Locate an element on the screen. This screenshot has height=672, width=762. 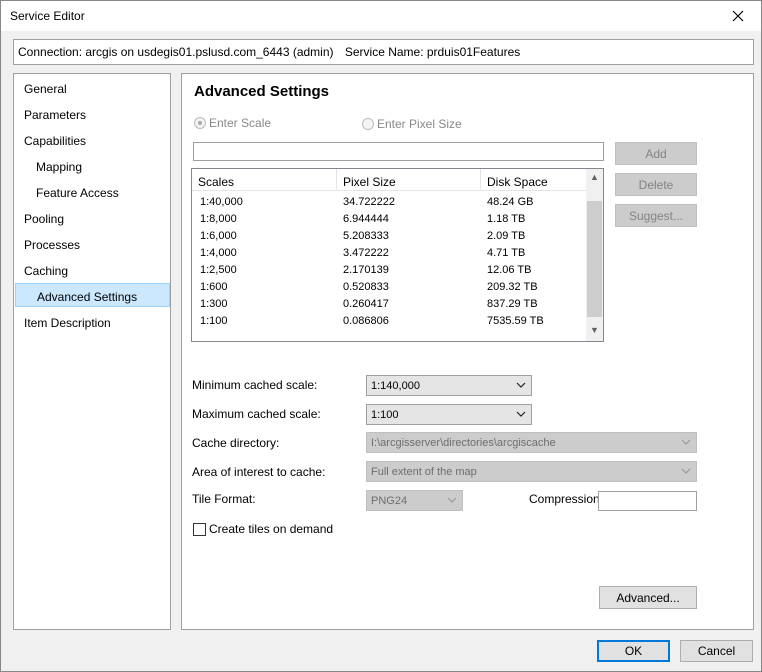
table-row: 1:40,000 34.722222 48.24 GB is located at coordinates (389, 202).